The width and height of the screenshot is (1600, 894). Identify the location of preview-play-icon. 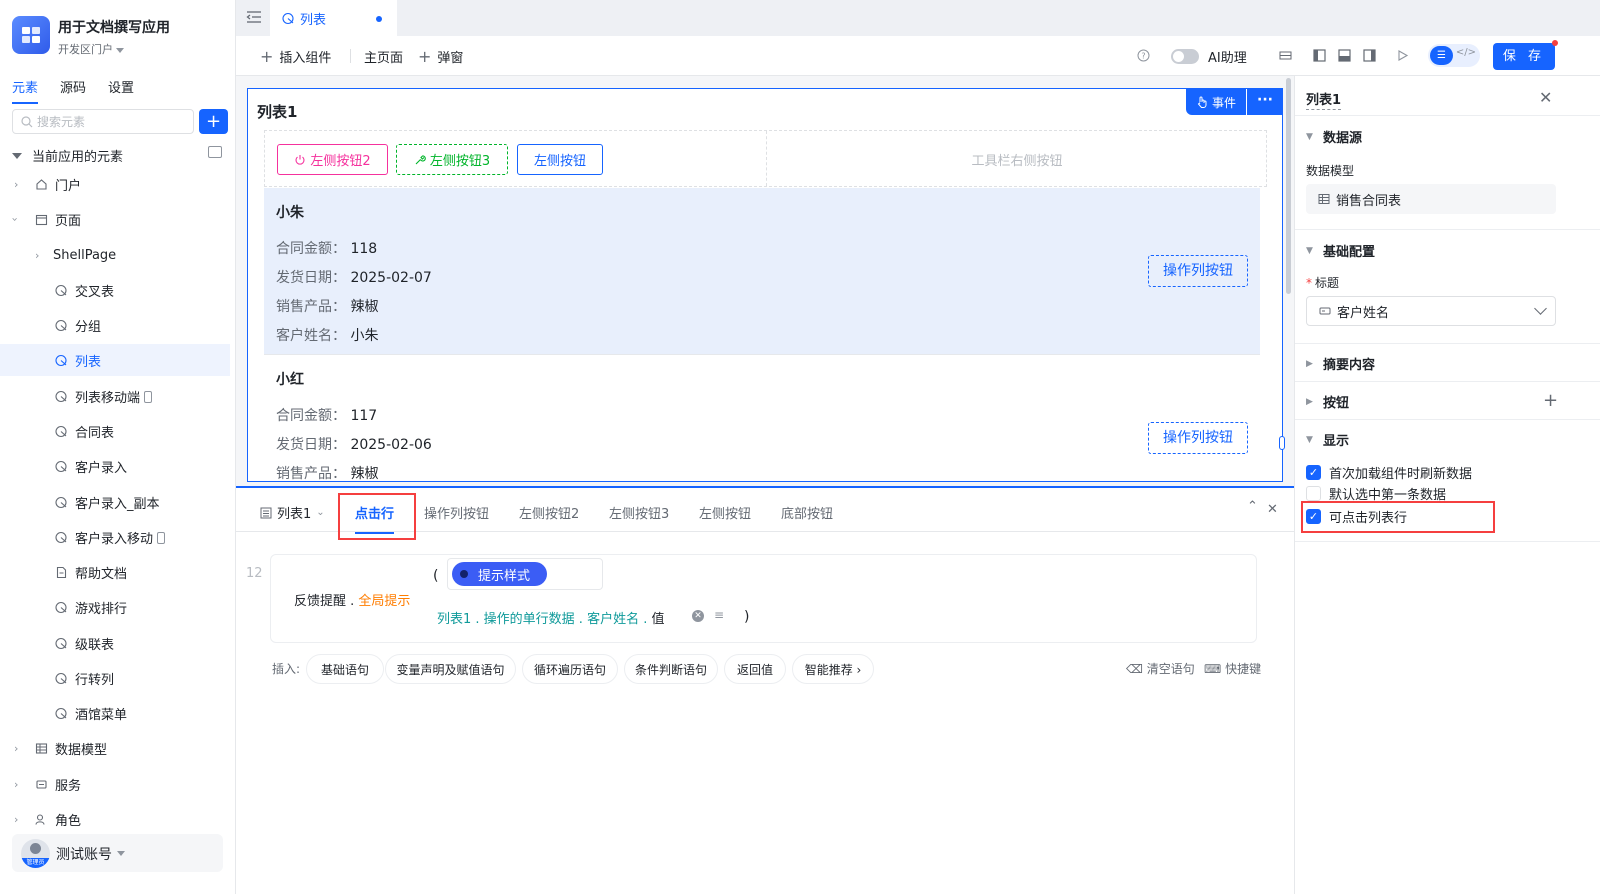
(1402, 55).